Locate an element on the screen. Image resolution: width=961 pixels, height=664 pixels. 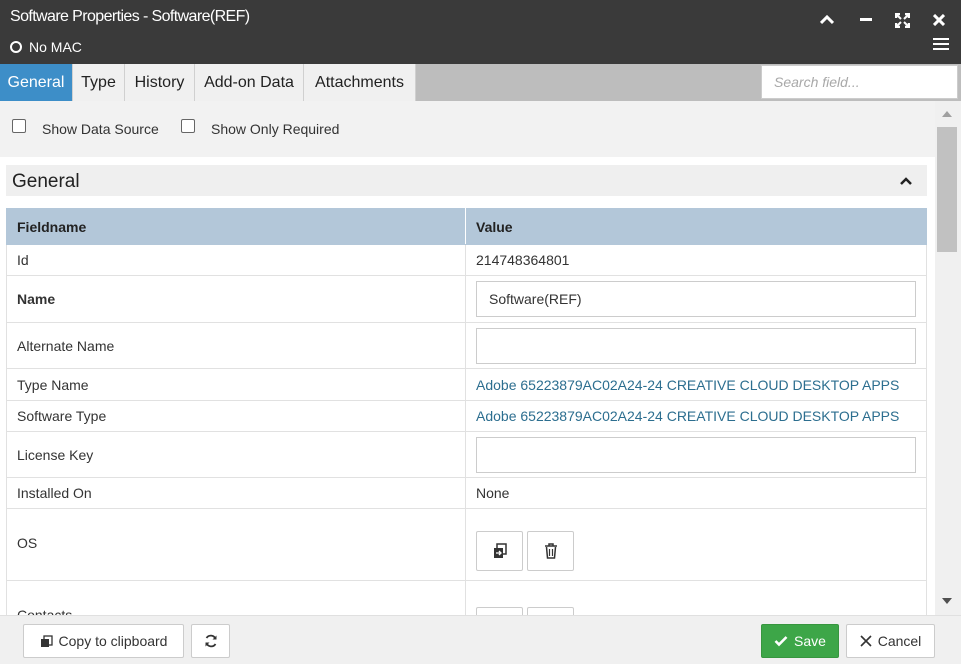
mac-status-text: No MAC is located at coordinates (55, 47).